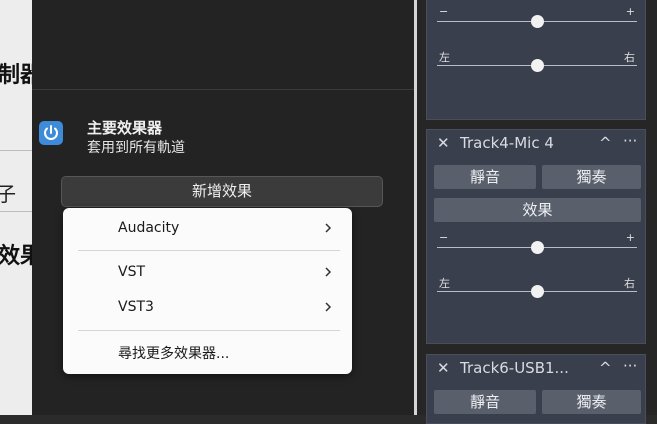  Describe the element at coordinates (149, 228) in the screenshot. I see `menu-item-label: Audacity` at that location.